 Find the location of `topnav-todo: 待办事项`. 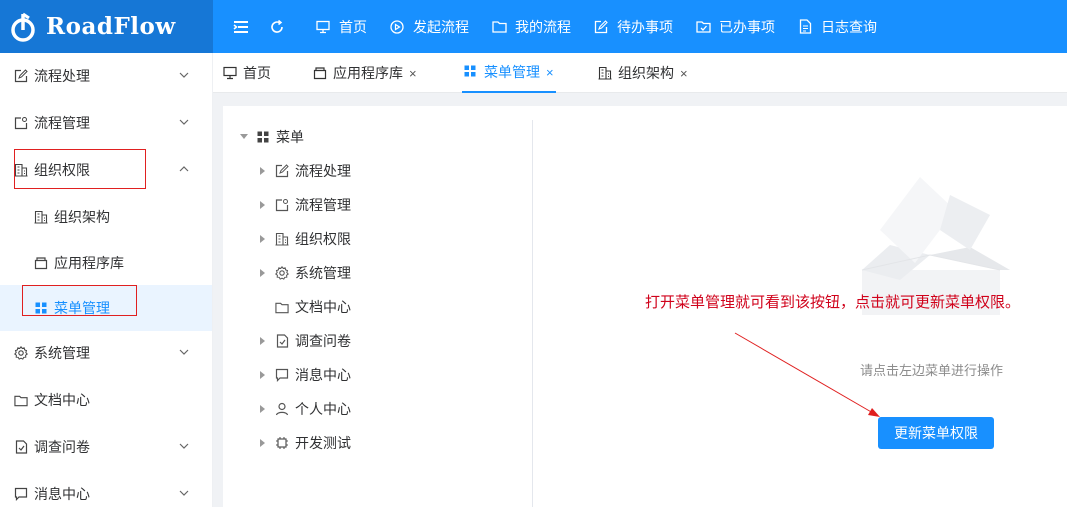

topnav-todo: 待办事项 is located at coordinates (633, 27).